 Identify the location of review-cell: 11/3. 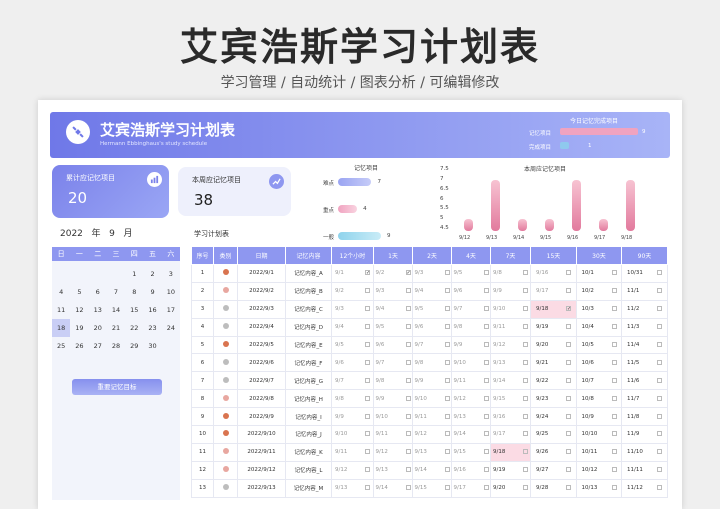
(644, 327).